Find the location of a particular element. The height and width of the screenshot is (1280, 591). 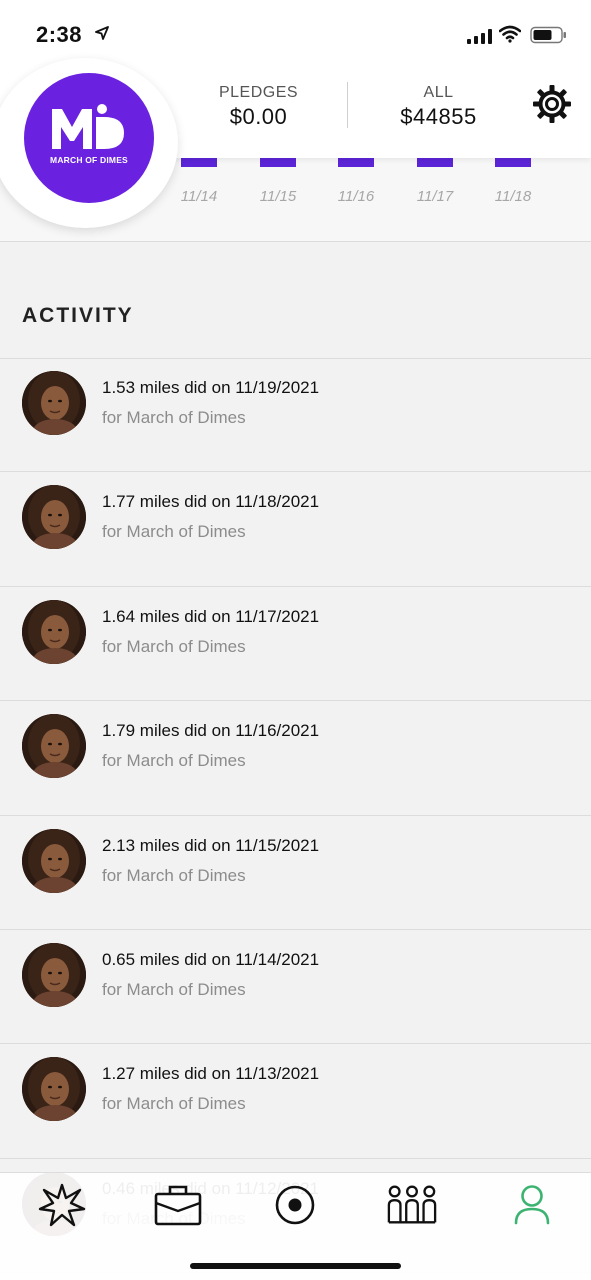

activity-description: 1.79 miles did on 11/16/2021 is located at coordinates (211, 731).